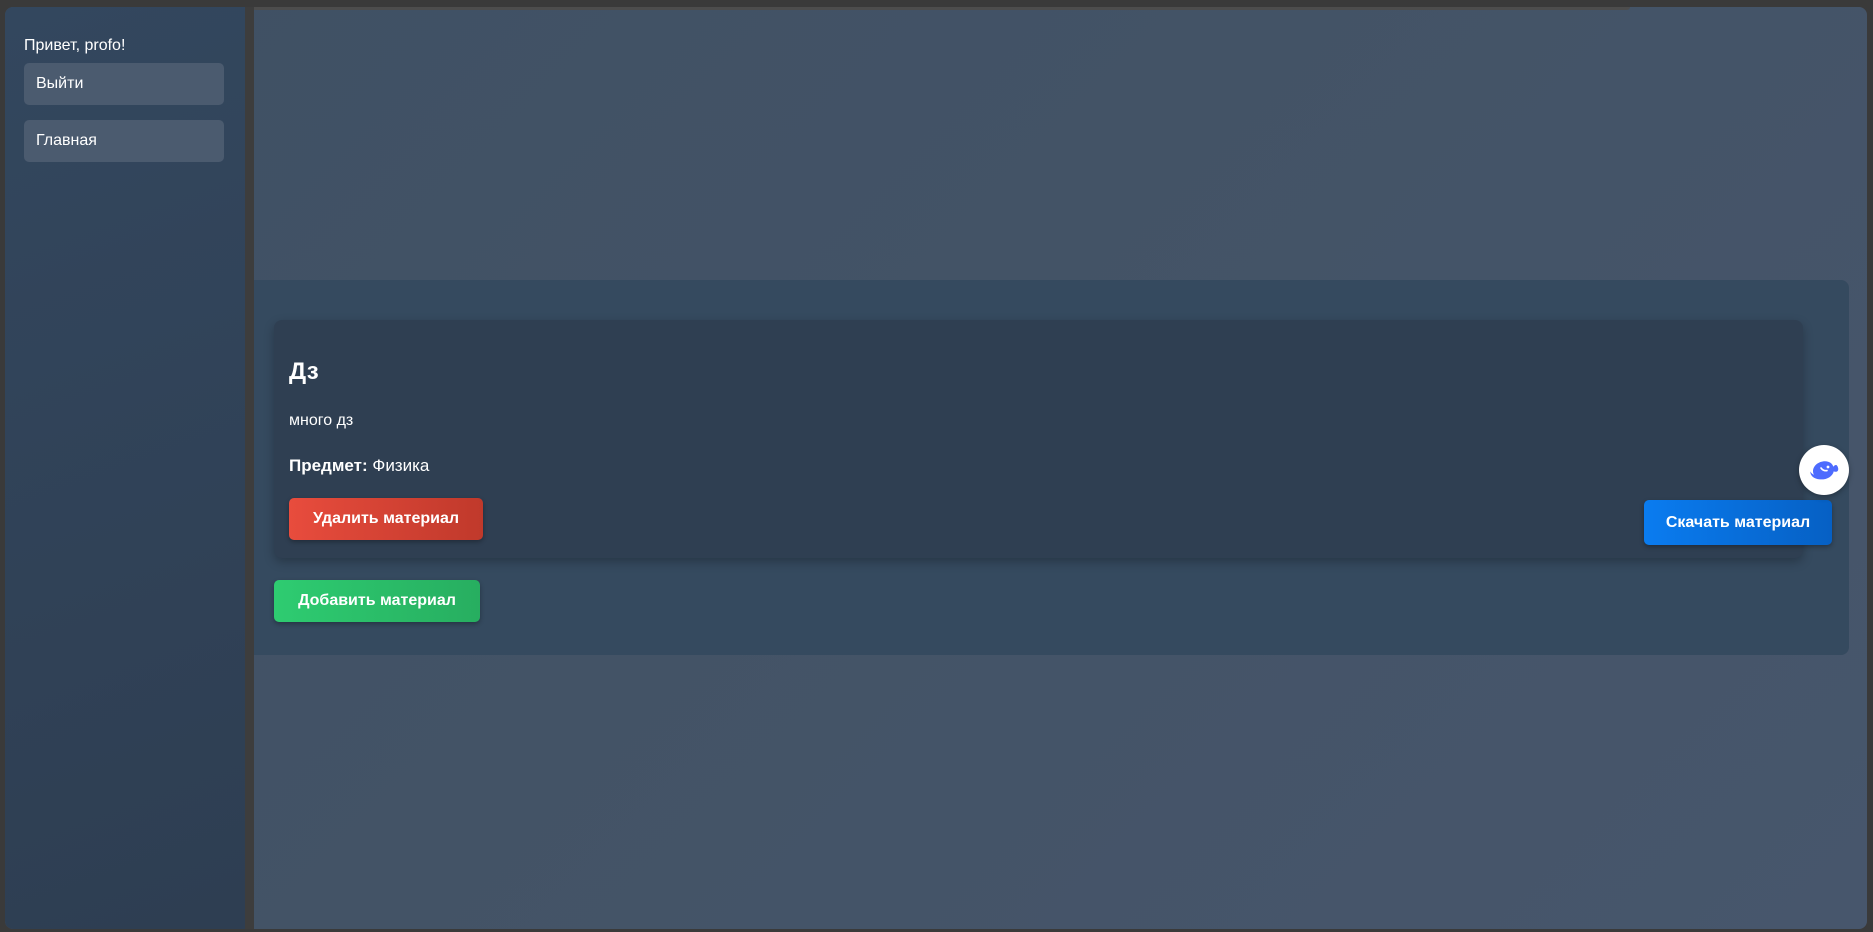 This screenshot has width=1873, height=932. I want to click on add-material-button: Добавить материал, so click(377, 601).